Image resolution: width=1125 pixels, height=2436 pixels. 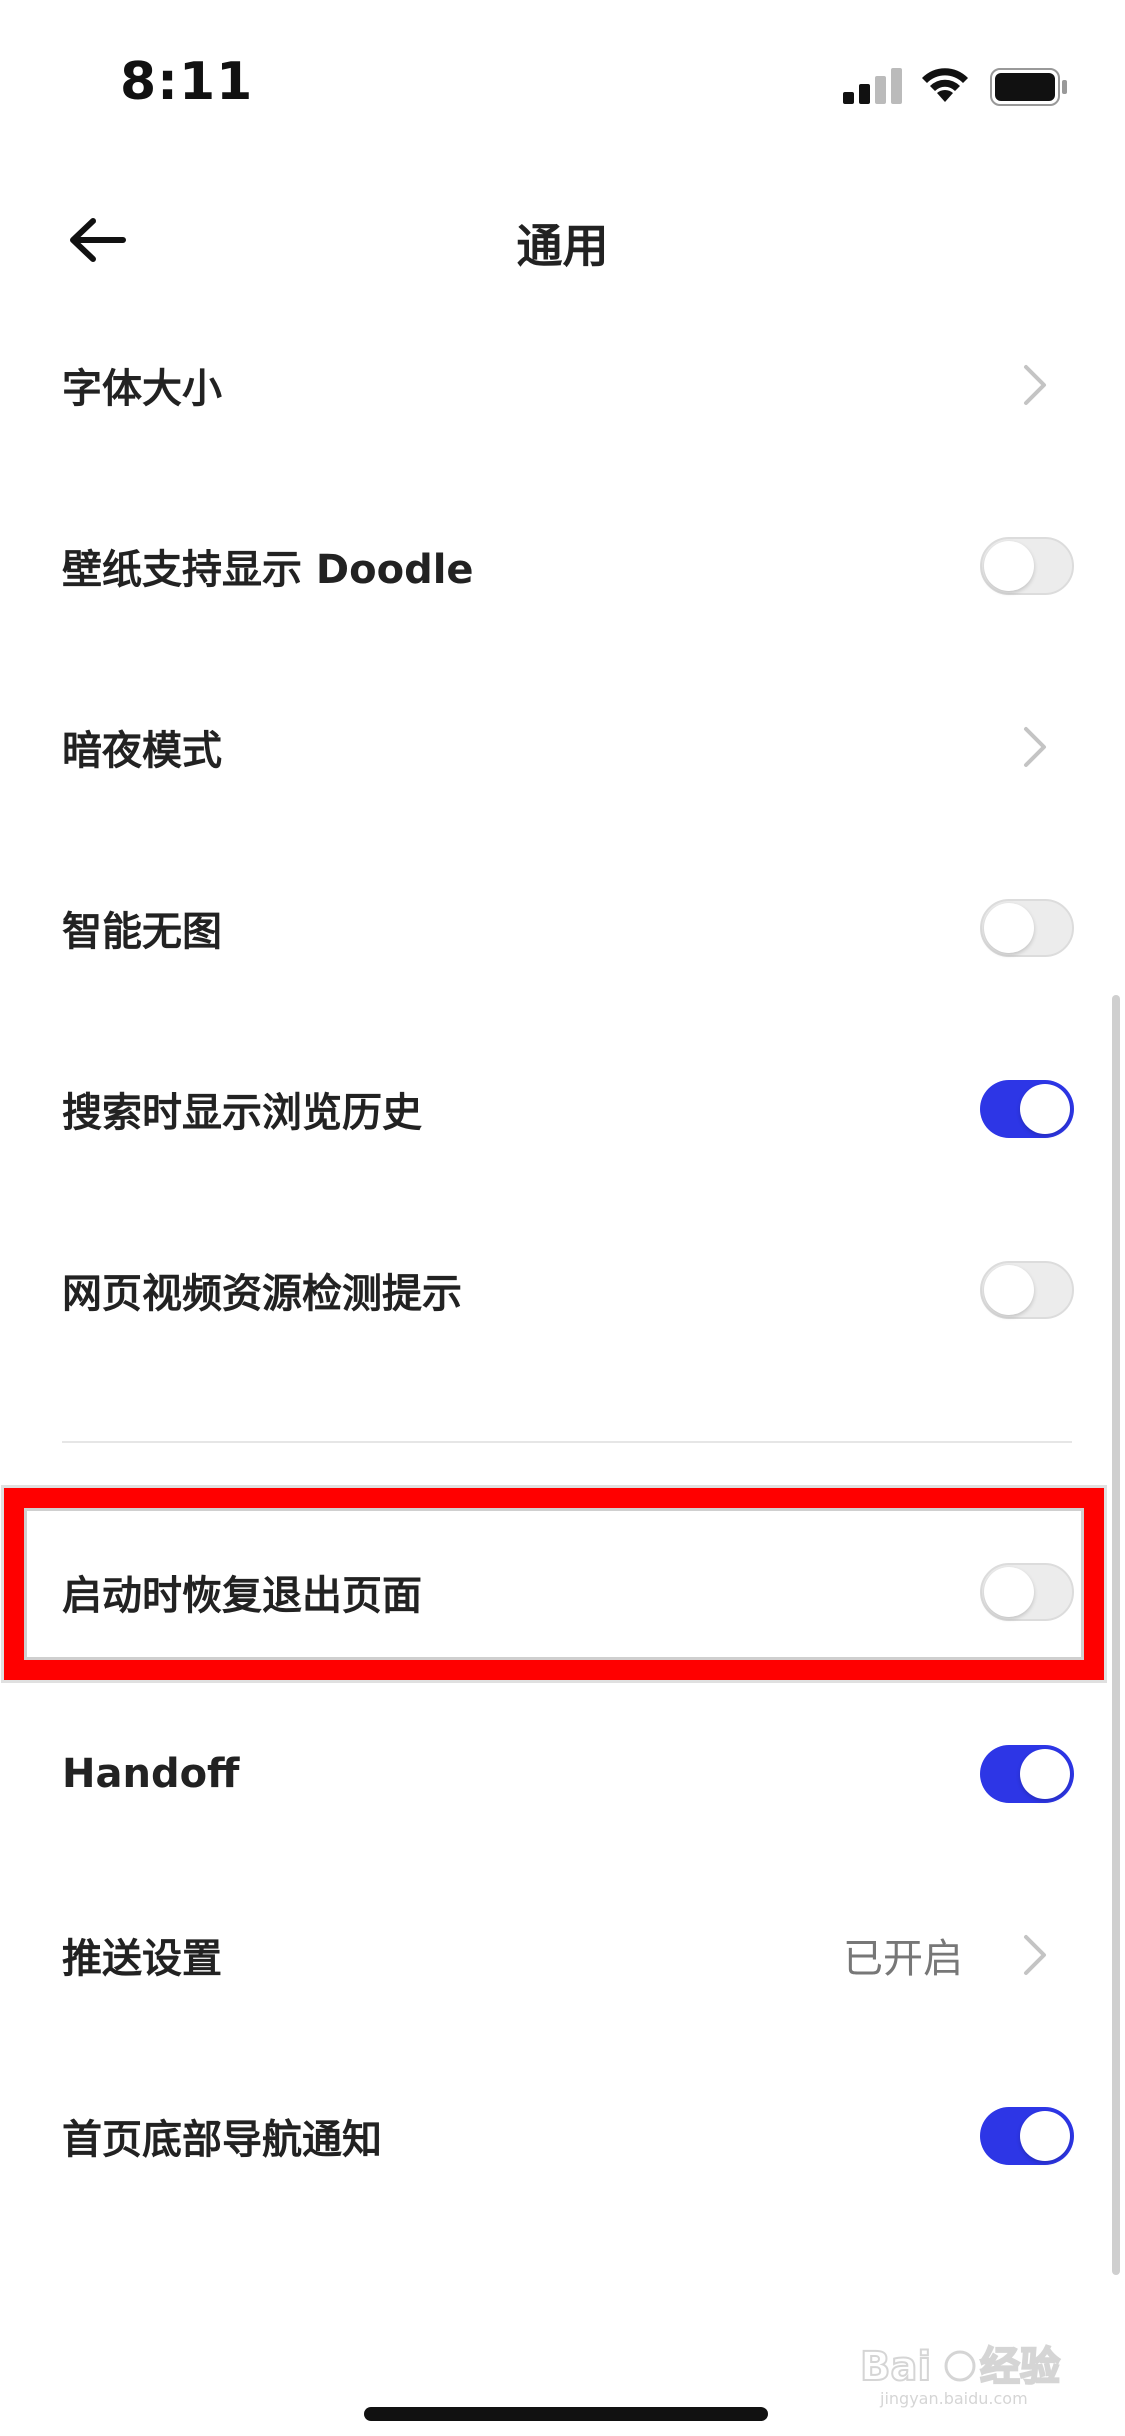 What do you see at coordinates (562, 75) in the screenshot?
I see `status-bar: 8:11` at bounding box center [562, 75].